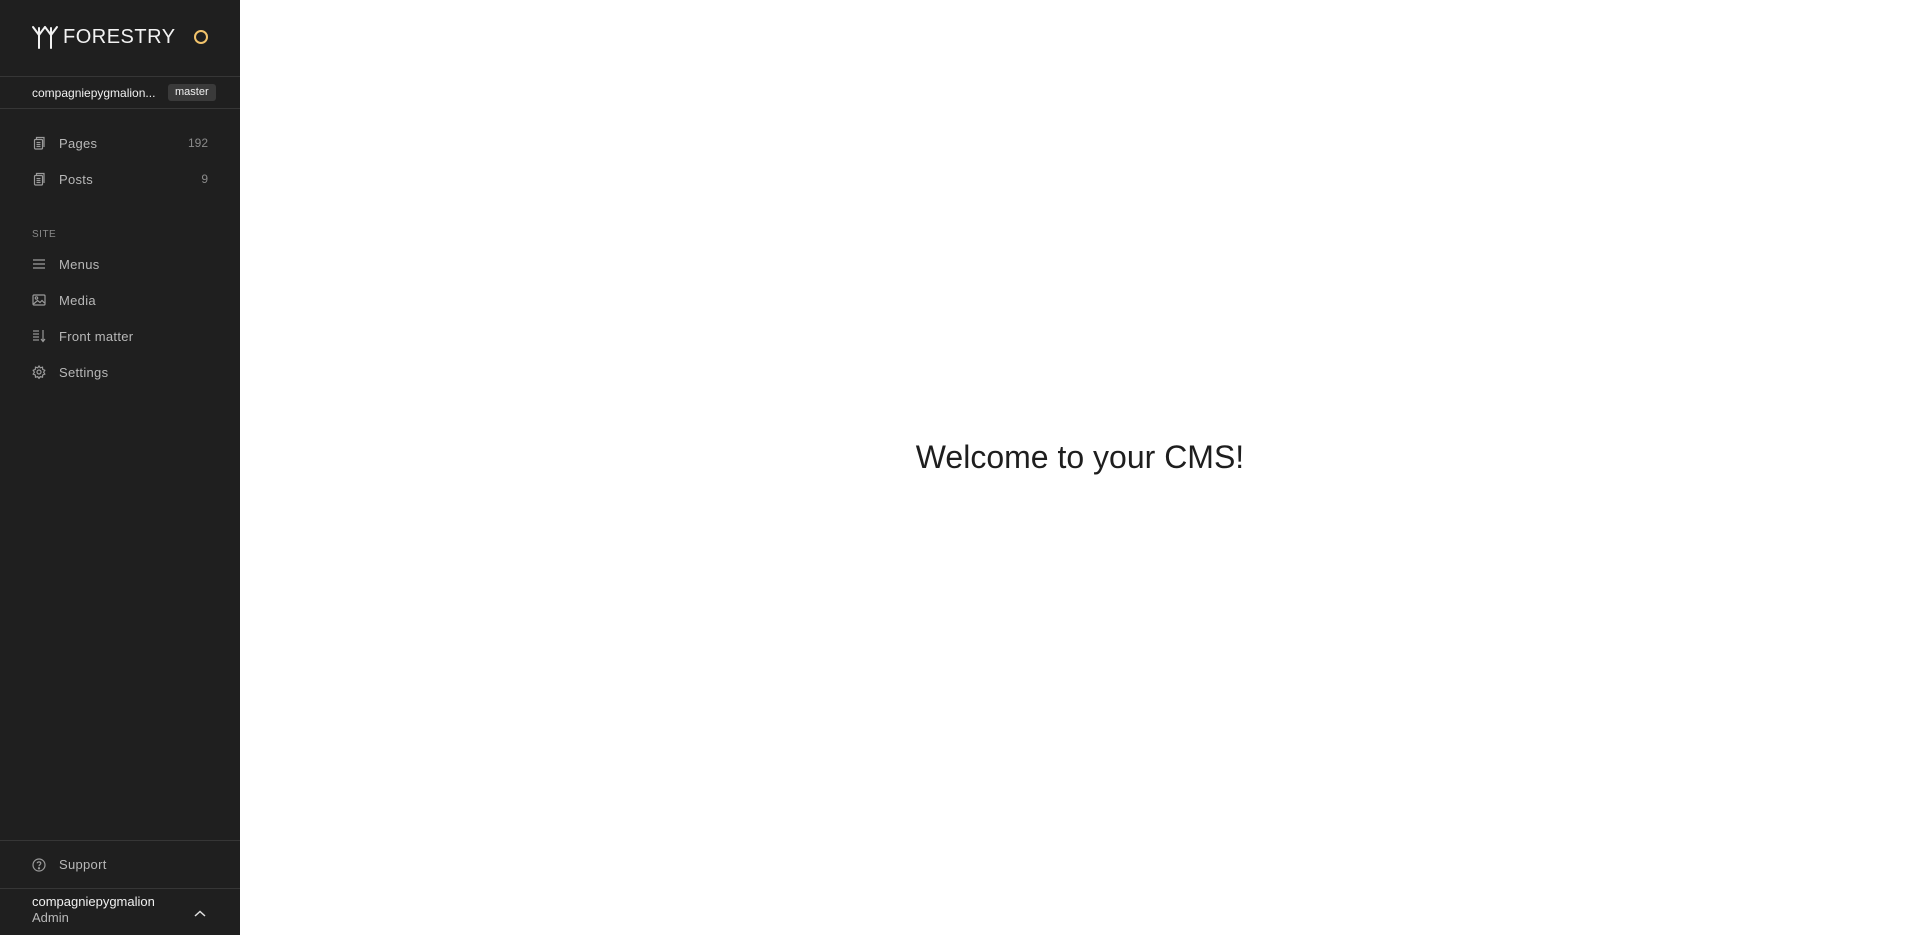 The width and height of the screenshot is (1920, 935). Describe the element at coordinates (120, 864) in the screenshot. I see `support-link: Support` at that location.